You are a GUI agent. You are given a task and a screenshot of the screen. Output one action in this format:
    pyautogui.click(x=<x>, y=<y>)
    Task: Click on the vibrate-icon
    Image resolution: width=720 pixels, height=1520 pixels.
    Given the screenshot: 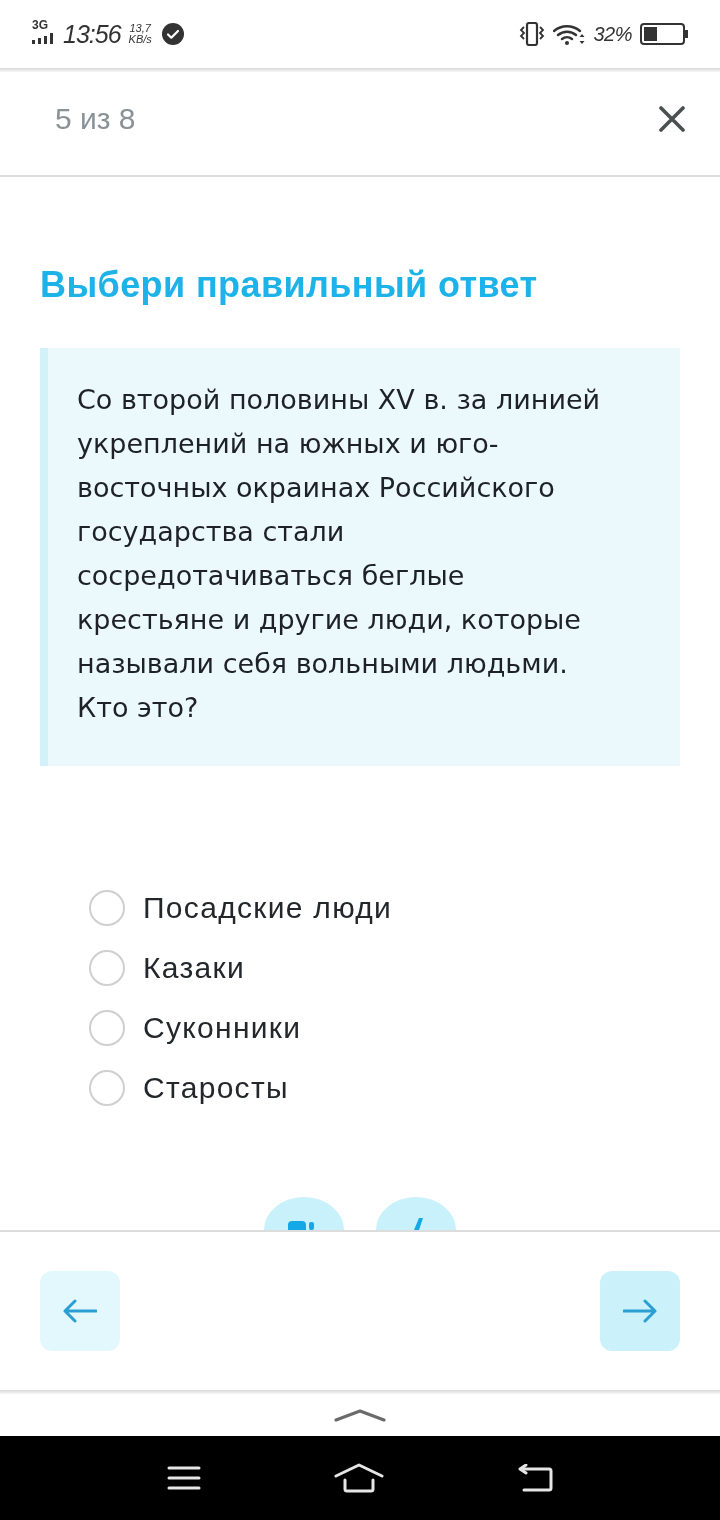 What is the action you would take?
    pyautogui.click(x=532, y=34)
    